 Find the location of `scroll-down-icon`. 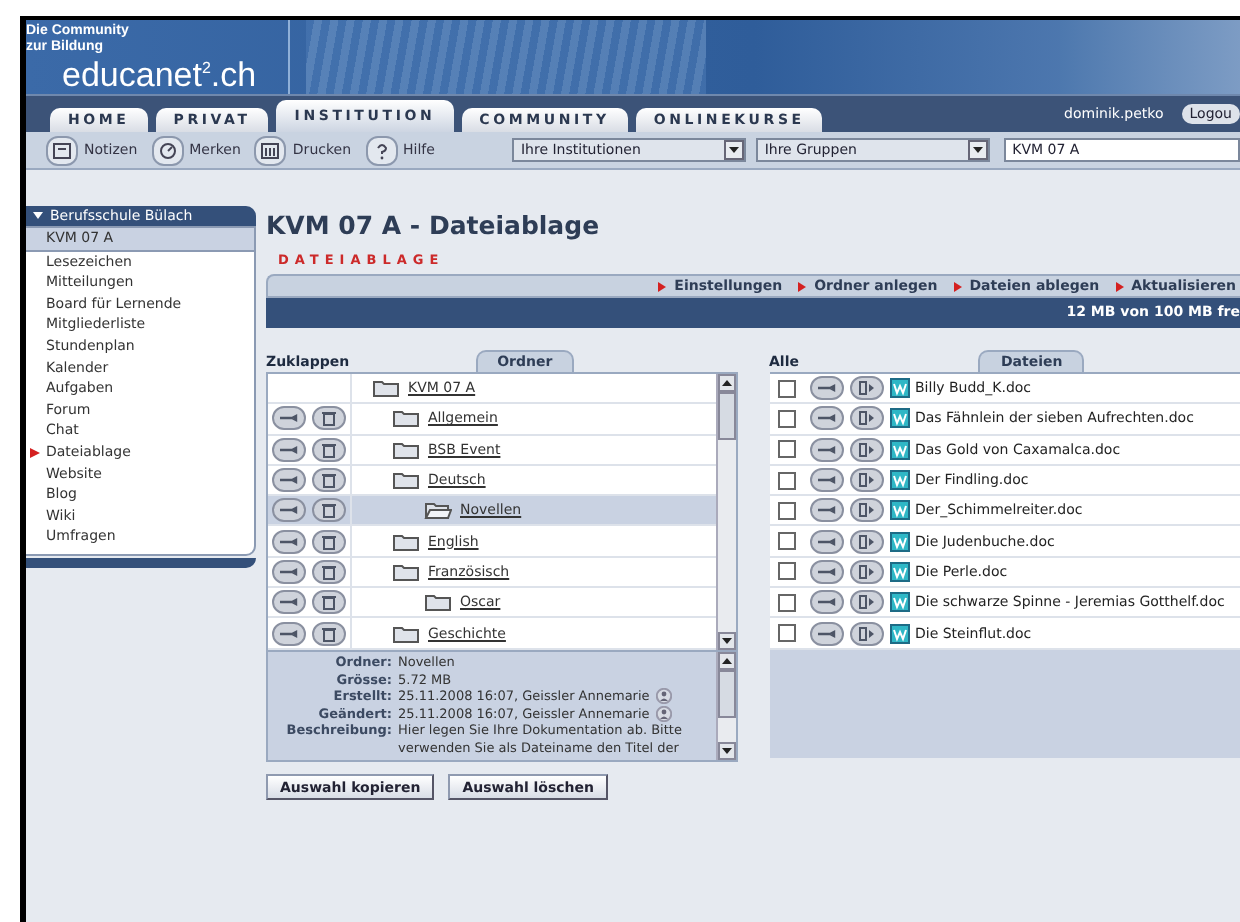

scroll-down-icon is located at coordinates (726, 751).